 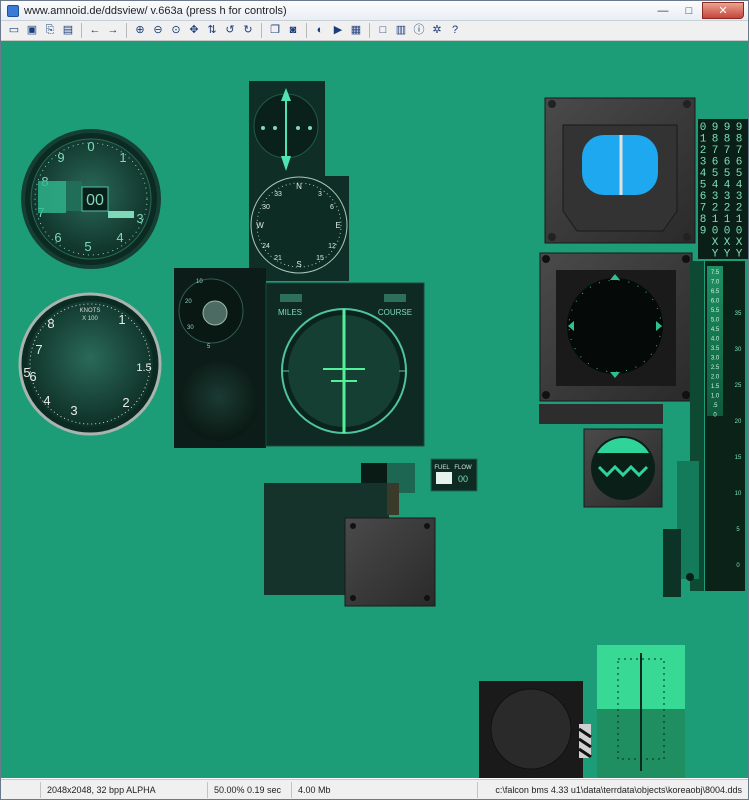 What do you see at coordinates (90, 311) in the screenshot?
I see `knots-label: KNOTS` at bounding box center [90, 311].